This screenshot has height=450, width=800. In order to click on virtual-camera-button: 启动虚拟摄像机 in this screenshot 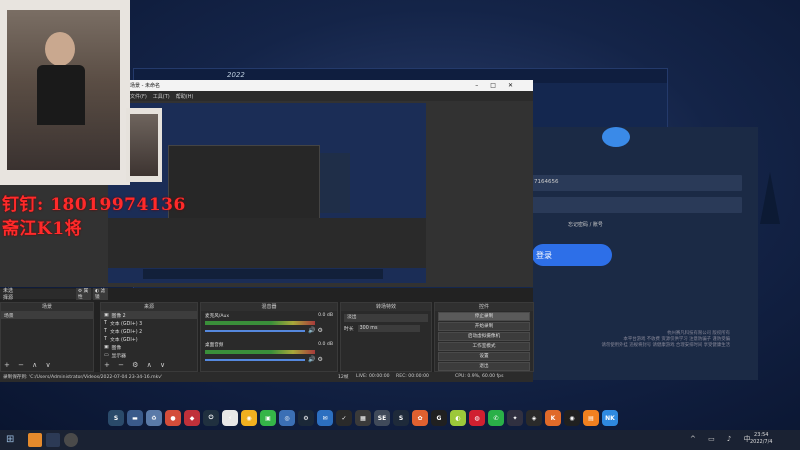, I will do `click(484, 336)`.